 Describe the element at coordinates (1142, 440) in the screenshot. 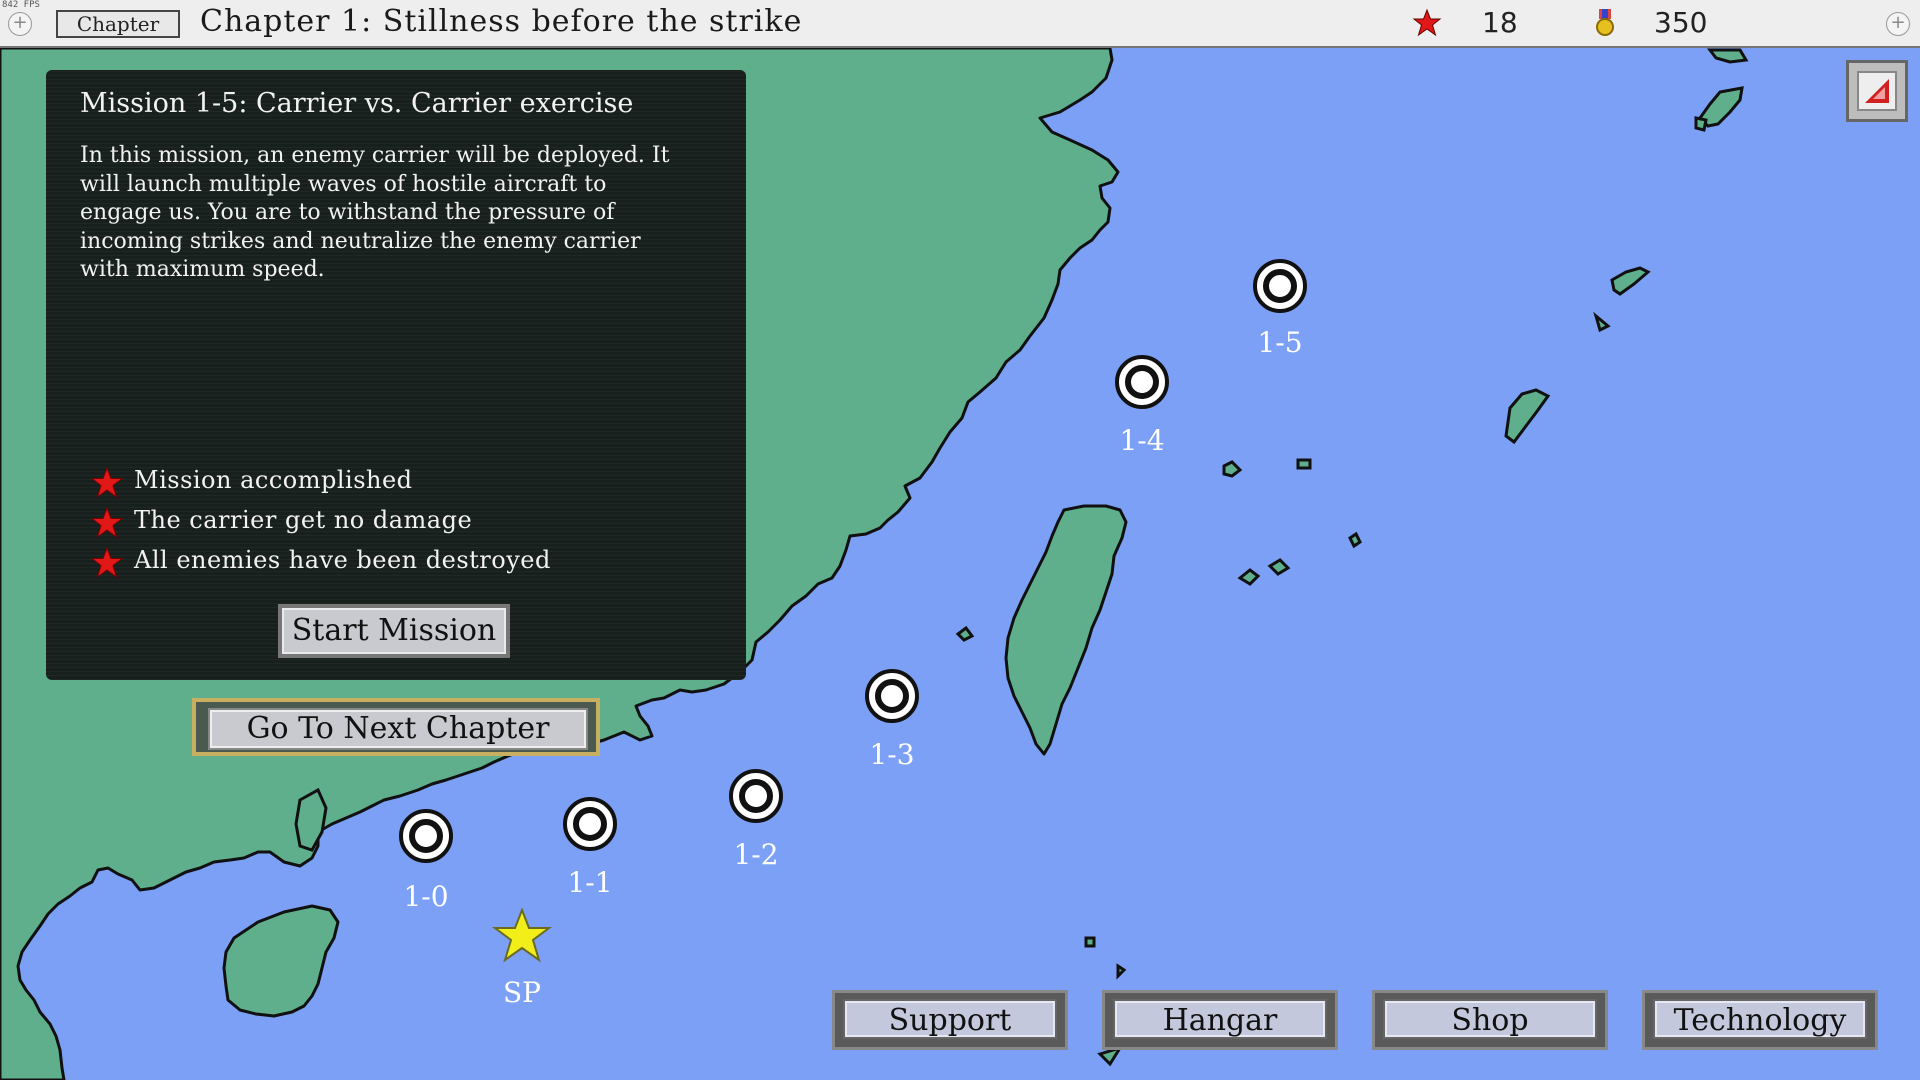

I see `marker-label-1-4: 1-4` at that location.